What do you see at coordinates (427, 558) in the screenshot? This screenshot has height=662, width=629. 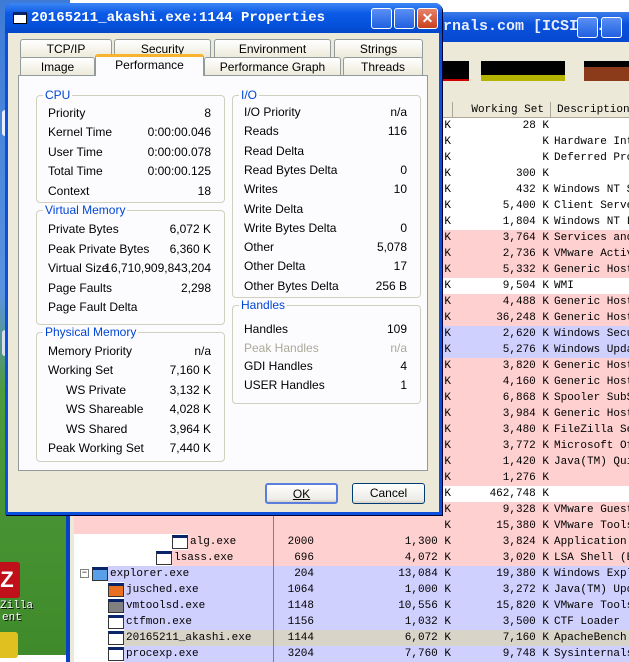 I see `private-bytes: 4,072 K` at bounding box center [427, 558].